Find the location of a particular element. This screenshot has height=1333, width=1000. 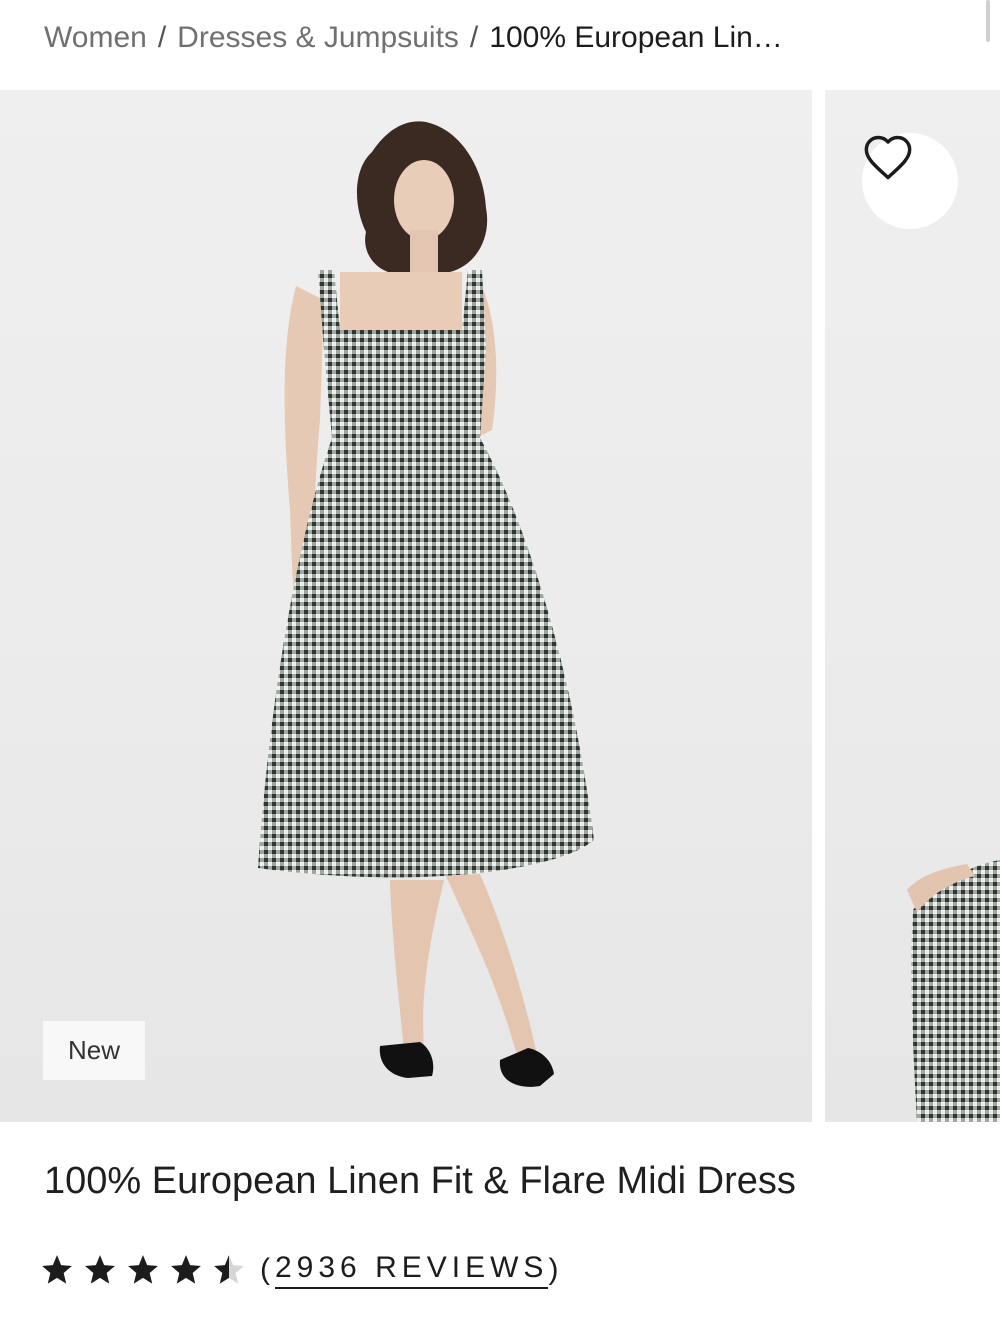

product-image-next is located at coordinates (912, 606).